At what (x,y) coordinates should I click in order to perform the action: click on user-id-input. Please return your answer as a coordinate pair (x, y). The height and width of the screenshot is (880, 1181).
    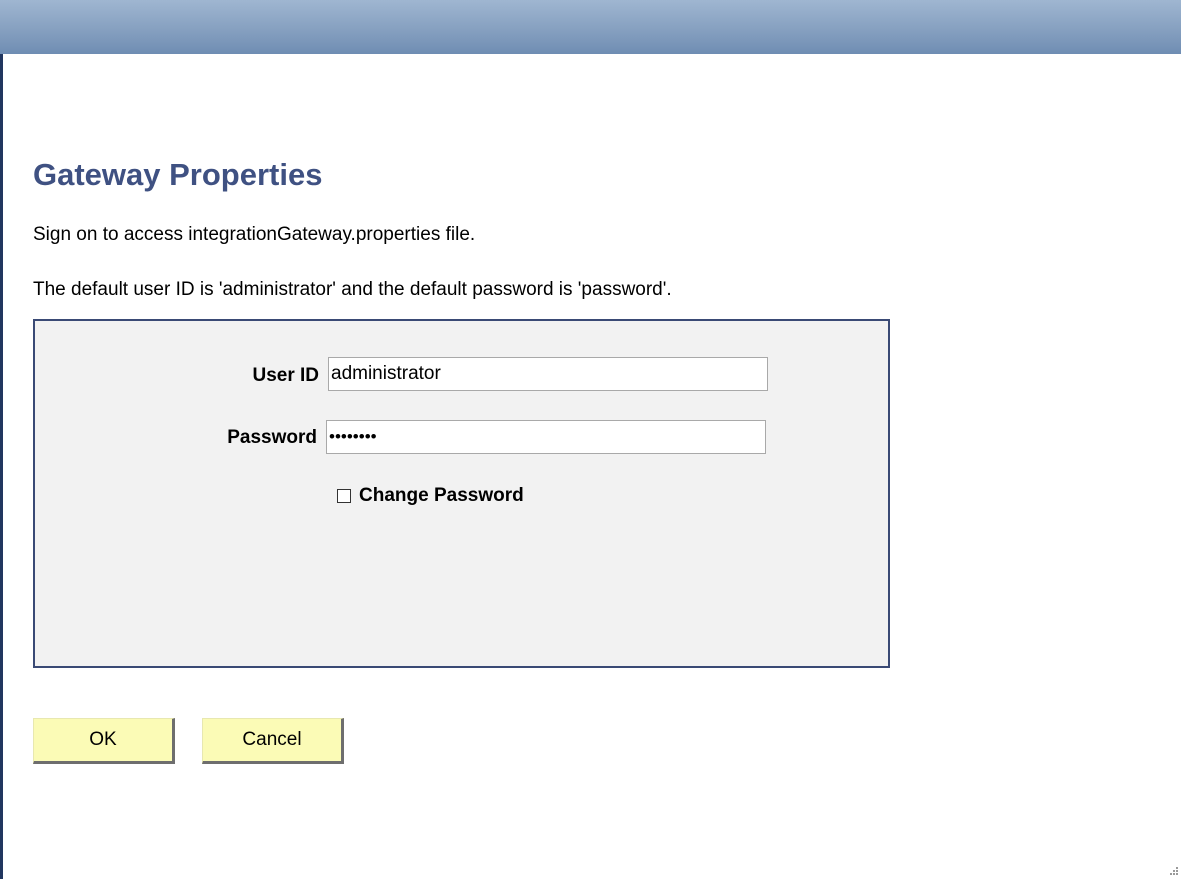
    Looking at the image, I should click on (548, 374).